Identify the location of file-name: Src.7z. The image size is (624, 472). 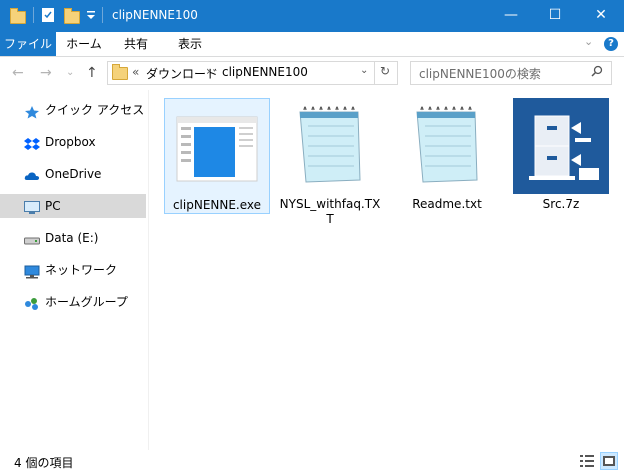
(561, 204).